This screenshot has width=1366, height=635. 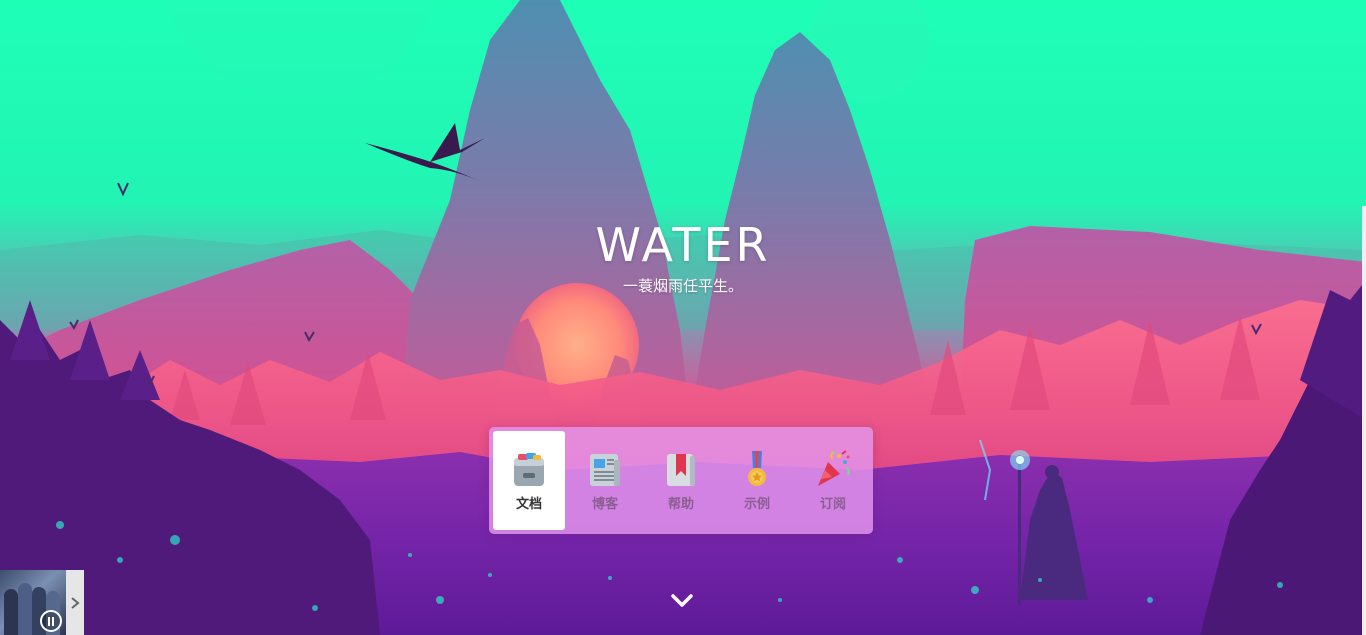 I want to click on nav-item-docs: 文档, so click(x=529, y=480).